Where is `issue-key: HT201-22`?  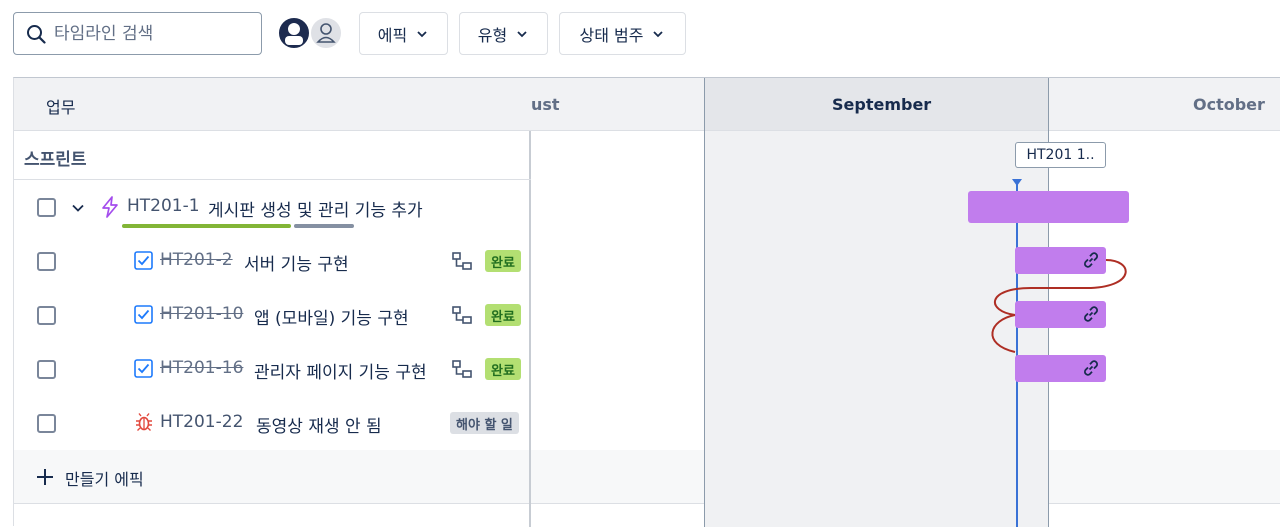
issue-key: HT201-22 is located at coordinates (201, 422).